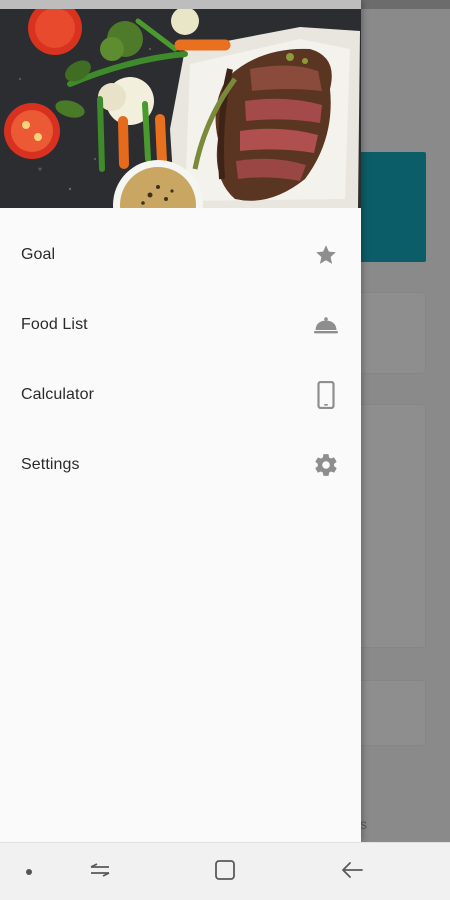 This screenshot has height=900, width=450. I want to click on dot-indicator-button, so click(29, 871).